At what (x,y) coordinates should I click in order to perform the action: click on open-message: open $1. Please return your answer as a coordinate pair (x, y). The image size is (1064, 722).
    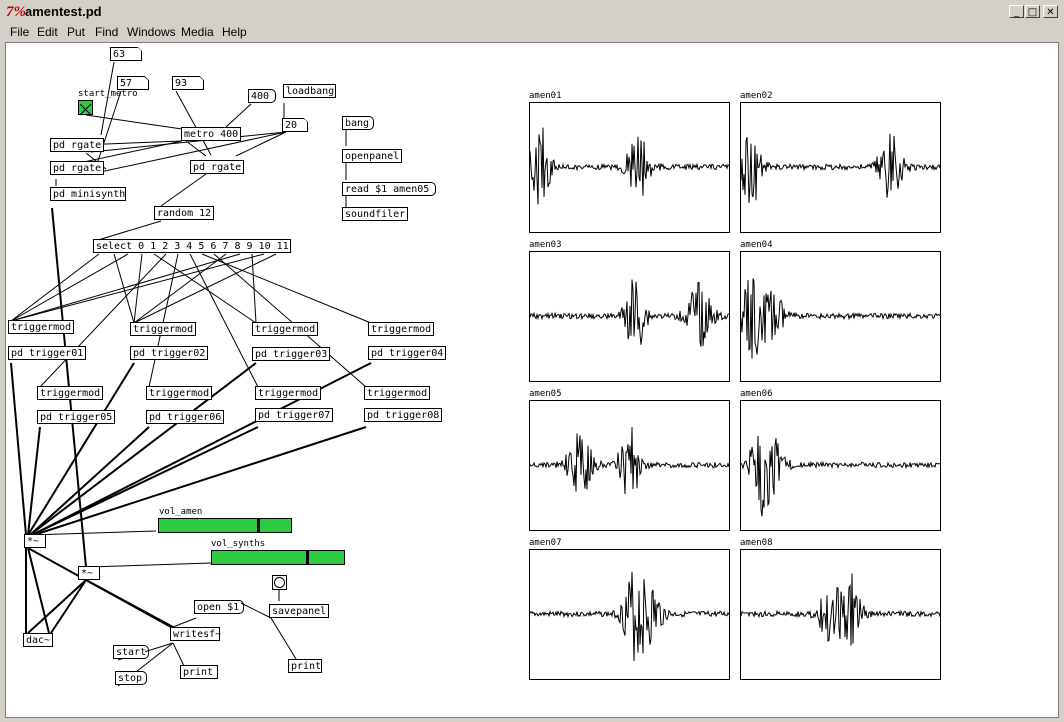
    Looking at the image, I should click on (219, 607).